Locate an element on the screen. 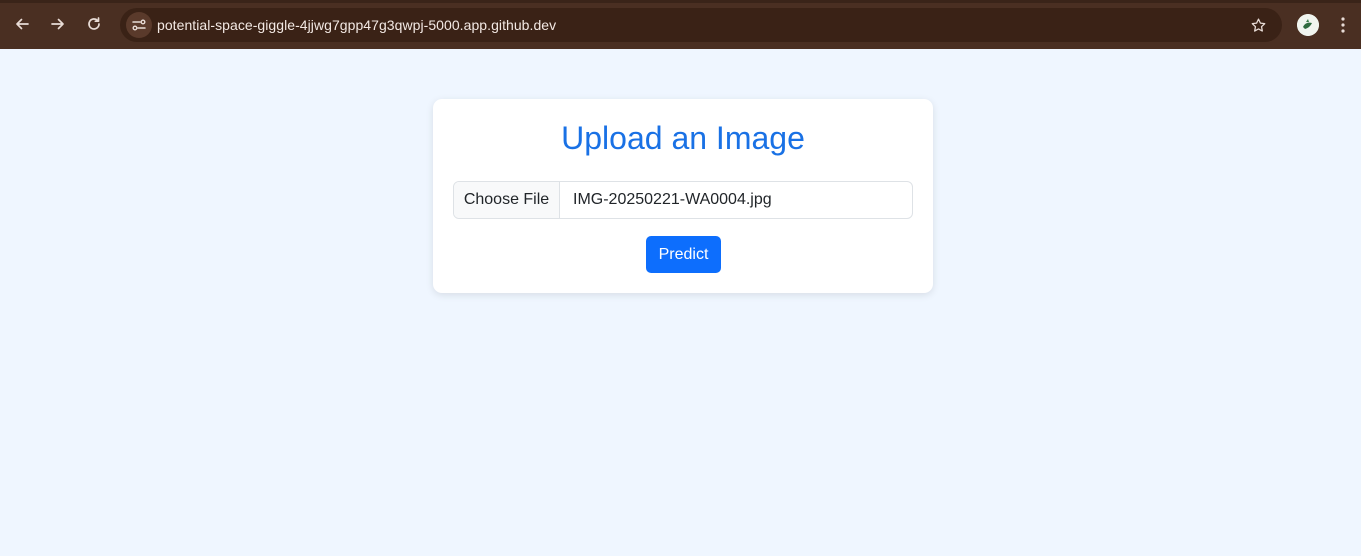 The height and width of the screenshot is (556, 1361). back-button is located at coordinates (22, 24).